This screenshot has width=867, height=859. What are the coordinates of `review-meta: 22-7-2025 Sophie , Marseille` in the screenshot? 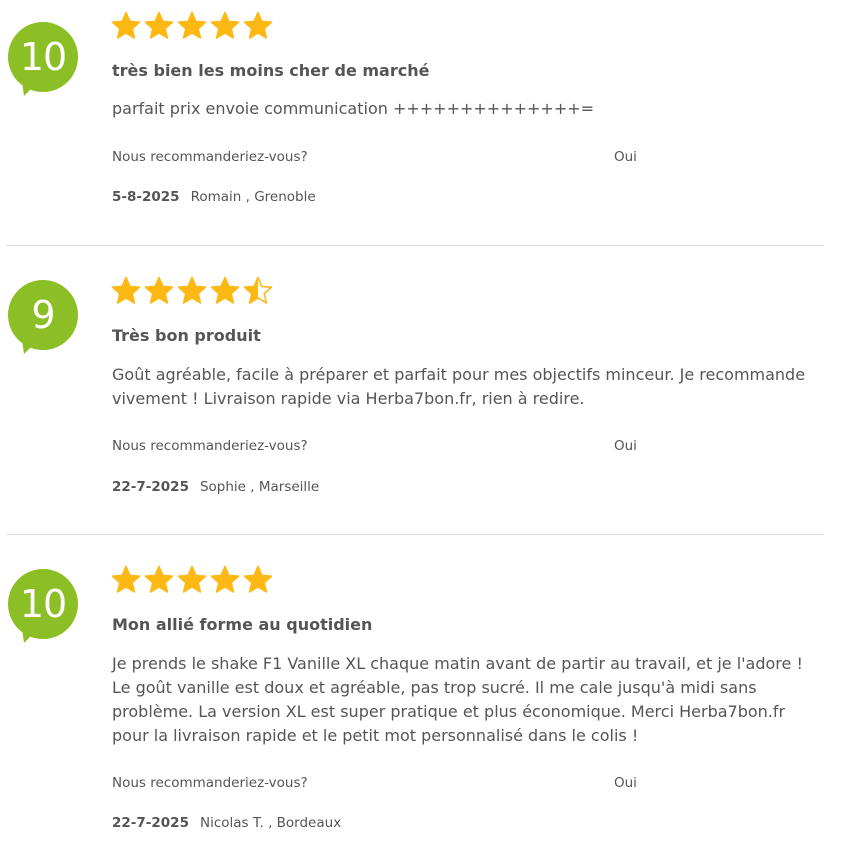 It's located at (215, 487).